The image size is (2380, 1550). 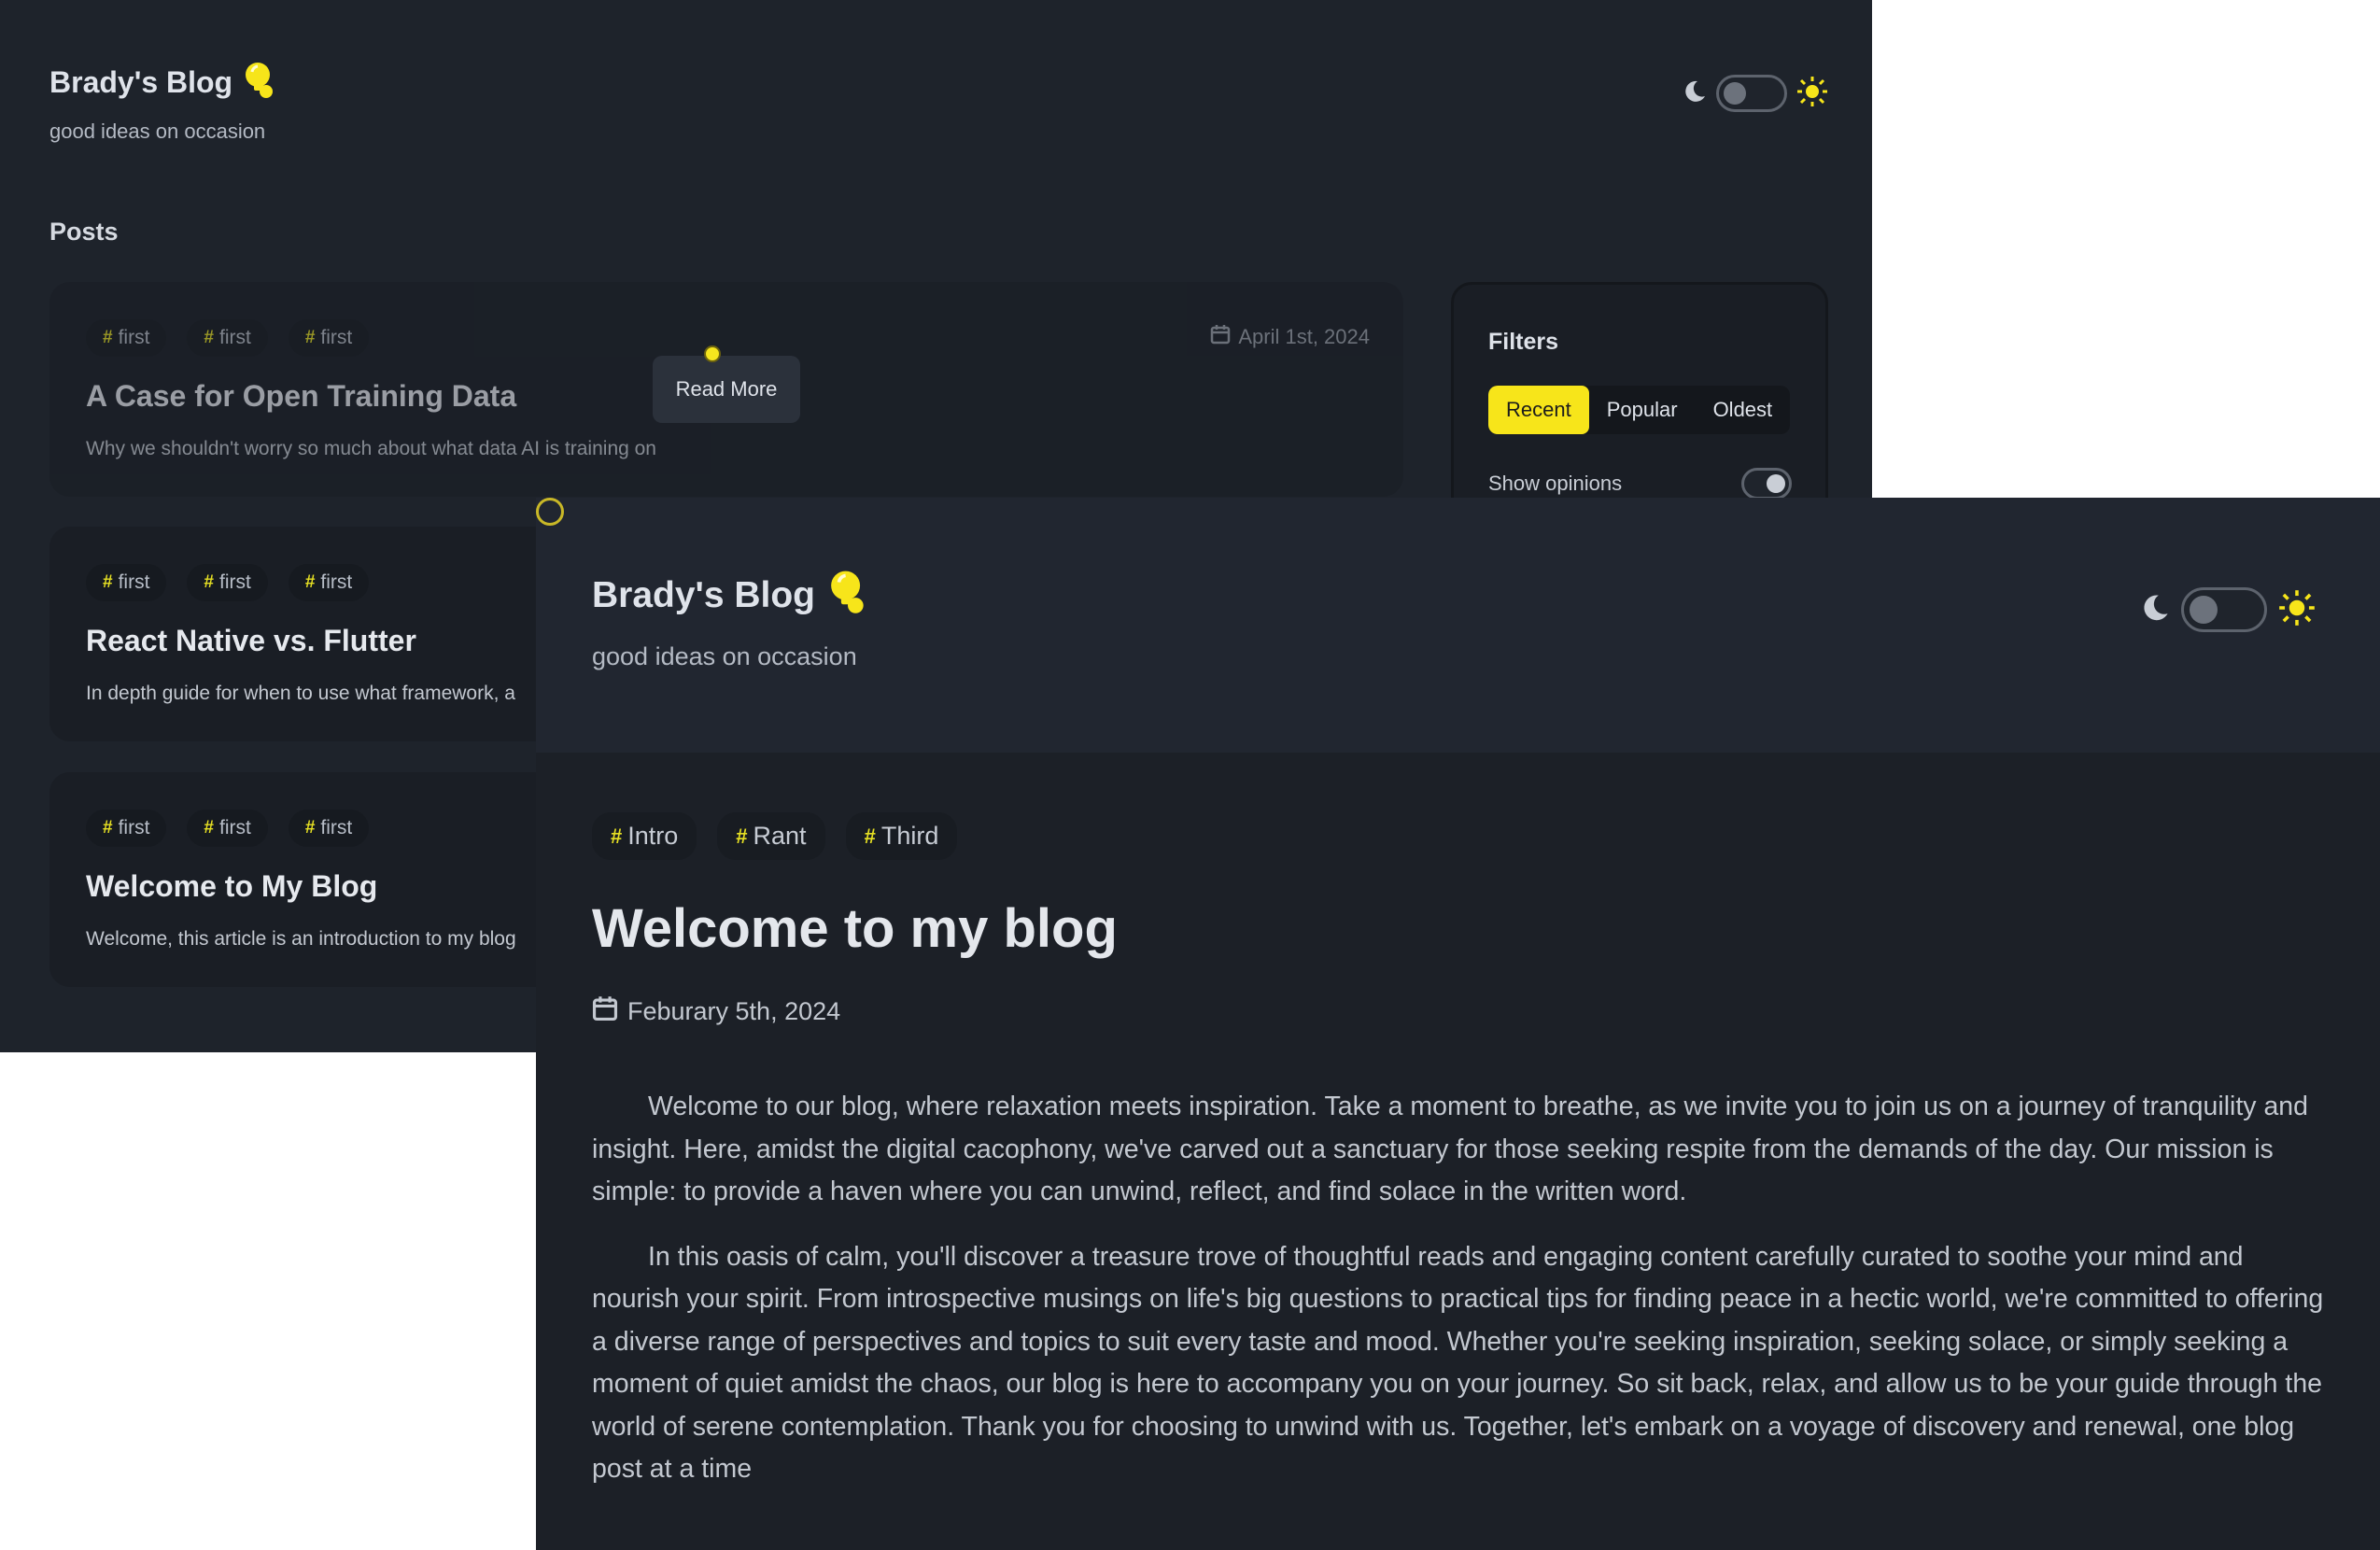 I want to click on filter-oldest-button: Oldest, so click(x=1743, y=410).